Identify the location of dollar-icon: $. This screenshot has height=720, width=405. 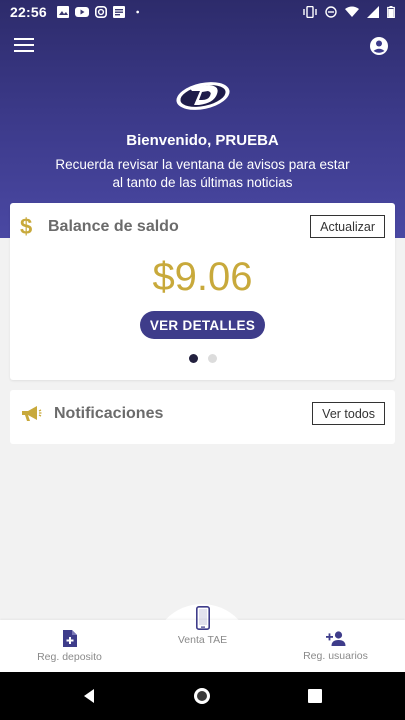
(26, 226).